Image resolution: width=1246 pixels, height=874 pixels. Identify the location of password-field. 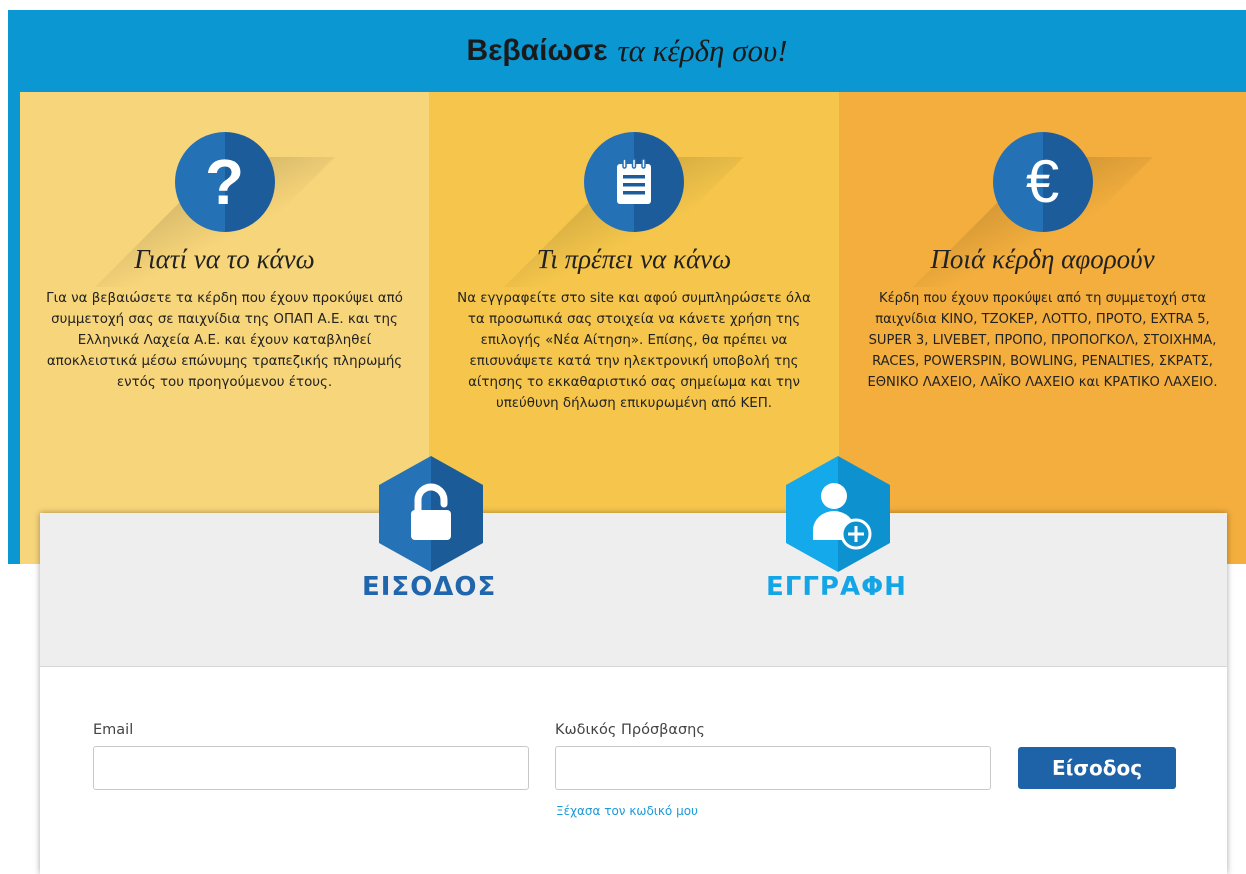
(773, 768).